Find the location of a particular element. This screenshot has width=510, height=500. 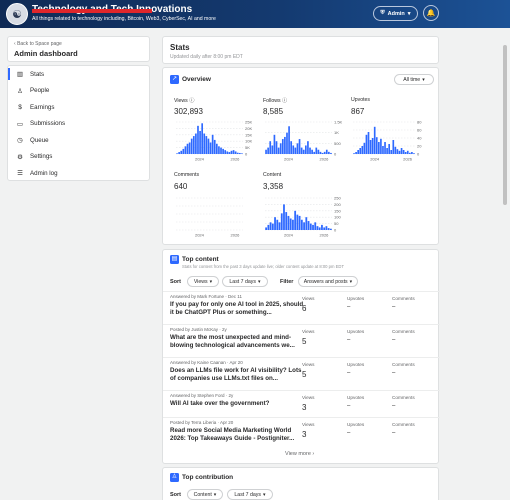

sort-dropdown: Views ▾ is located at coordinates (203, 281).